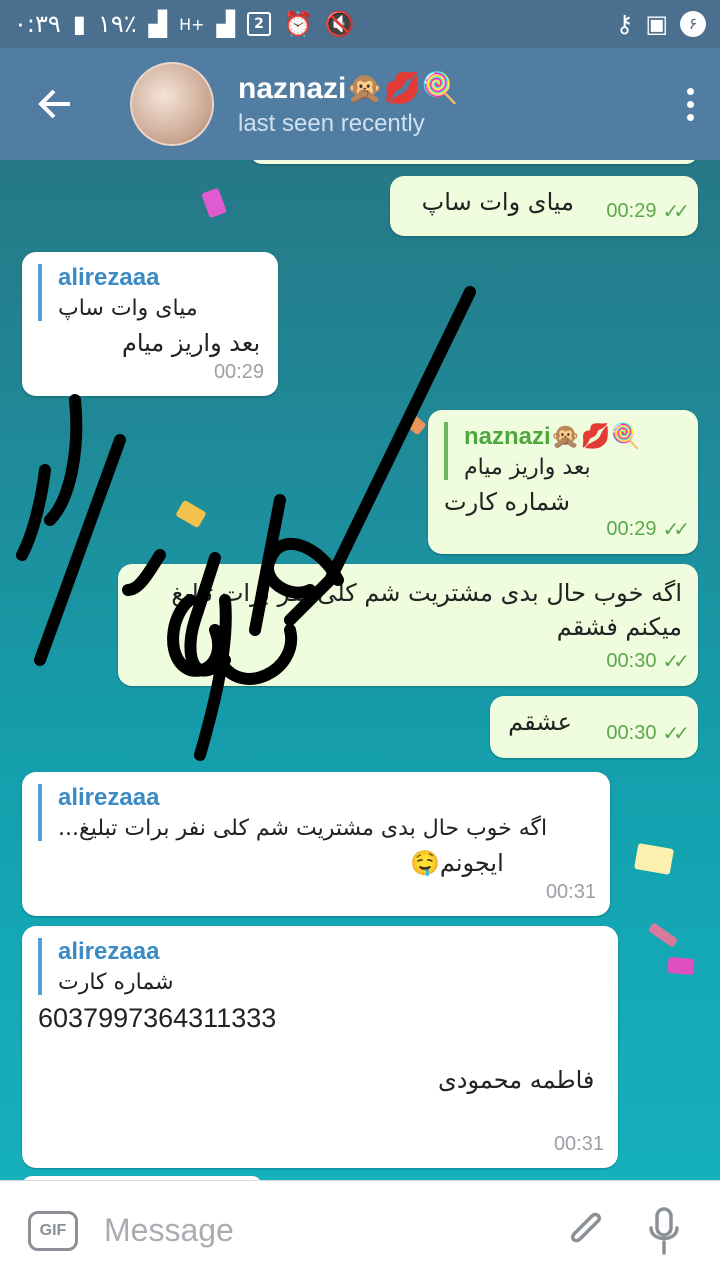 The image size is (720, 1280). What do you see at coordinates (150, 292) in the screenshot?
I see `reply-quote: alirezaaa میای وات ساپ` at bounding box center [150, 292].